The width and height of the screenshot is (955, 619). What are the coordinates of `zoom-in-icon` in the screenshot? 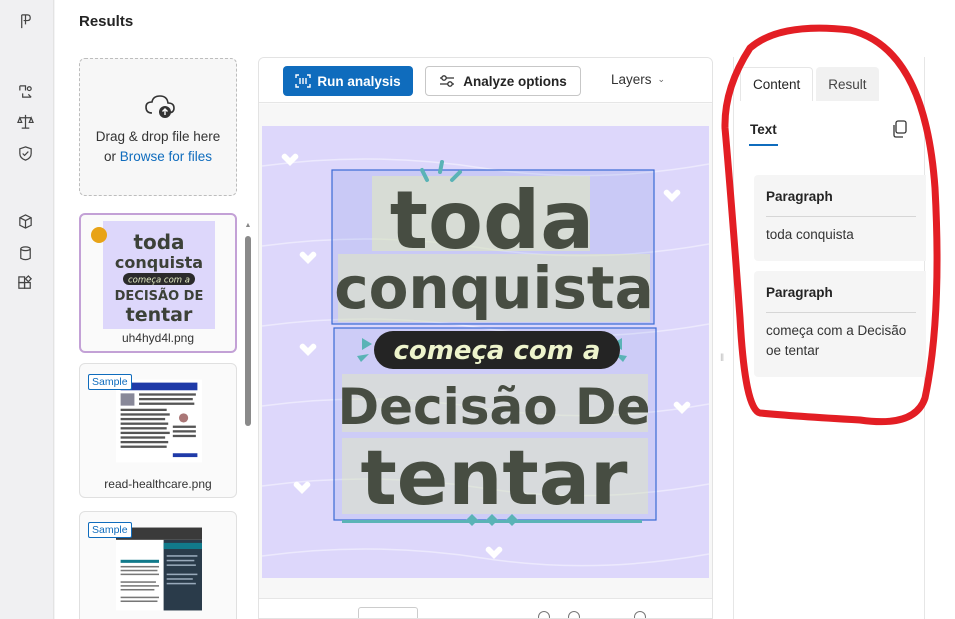 It's located at (574, 614).